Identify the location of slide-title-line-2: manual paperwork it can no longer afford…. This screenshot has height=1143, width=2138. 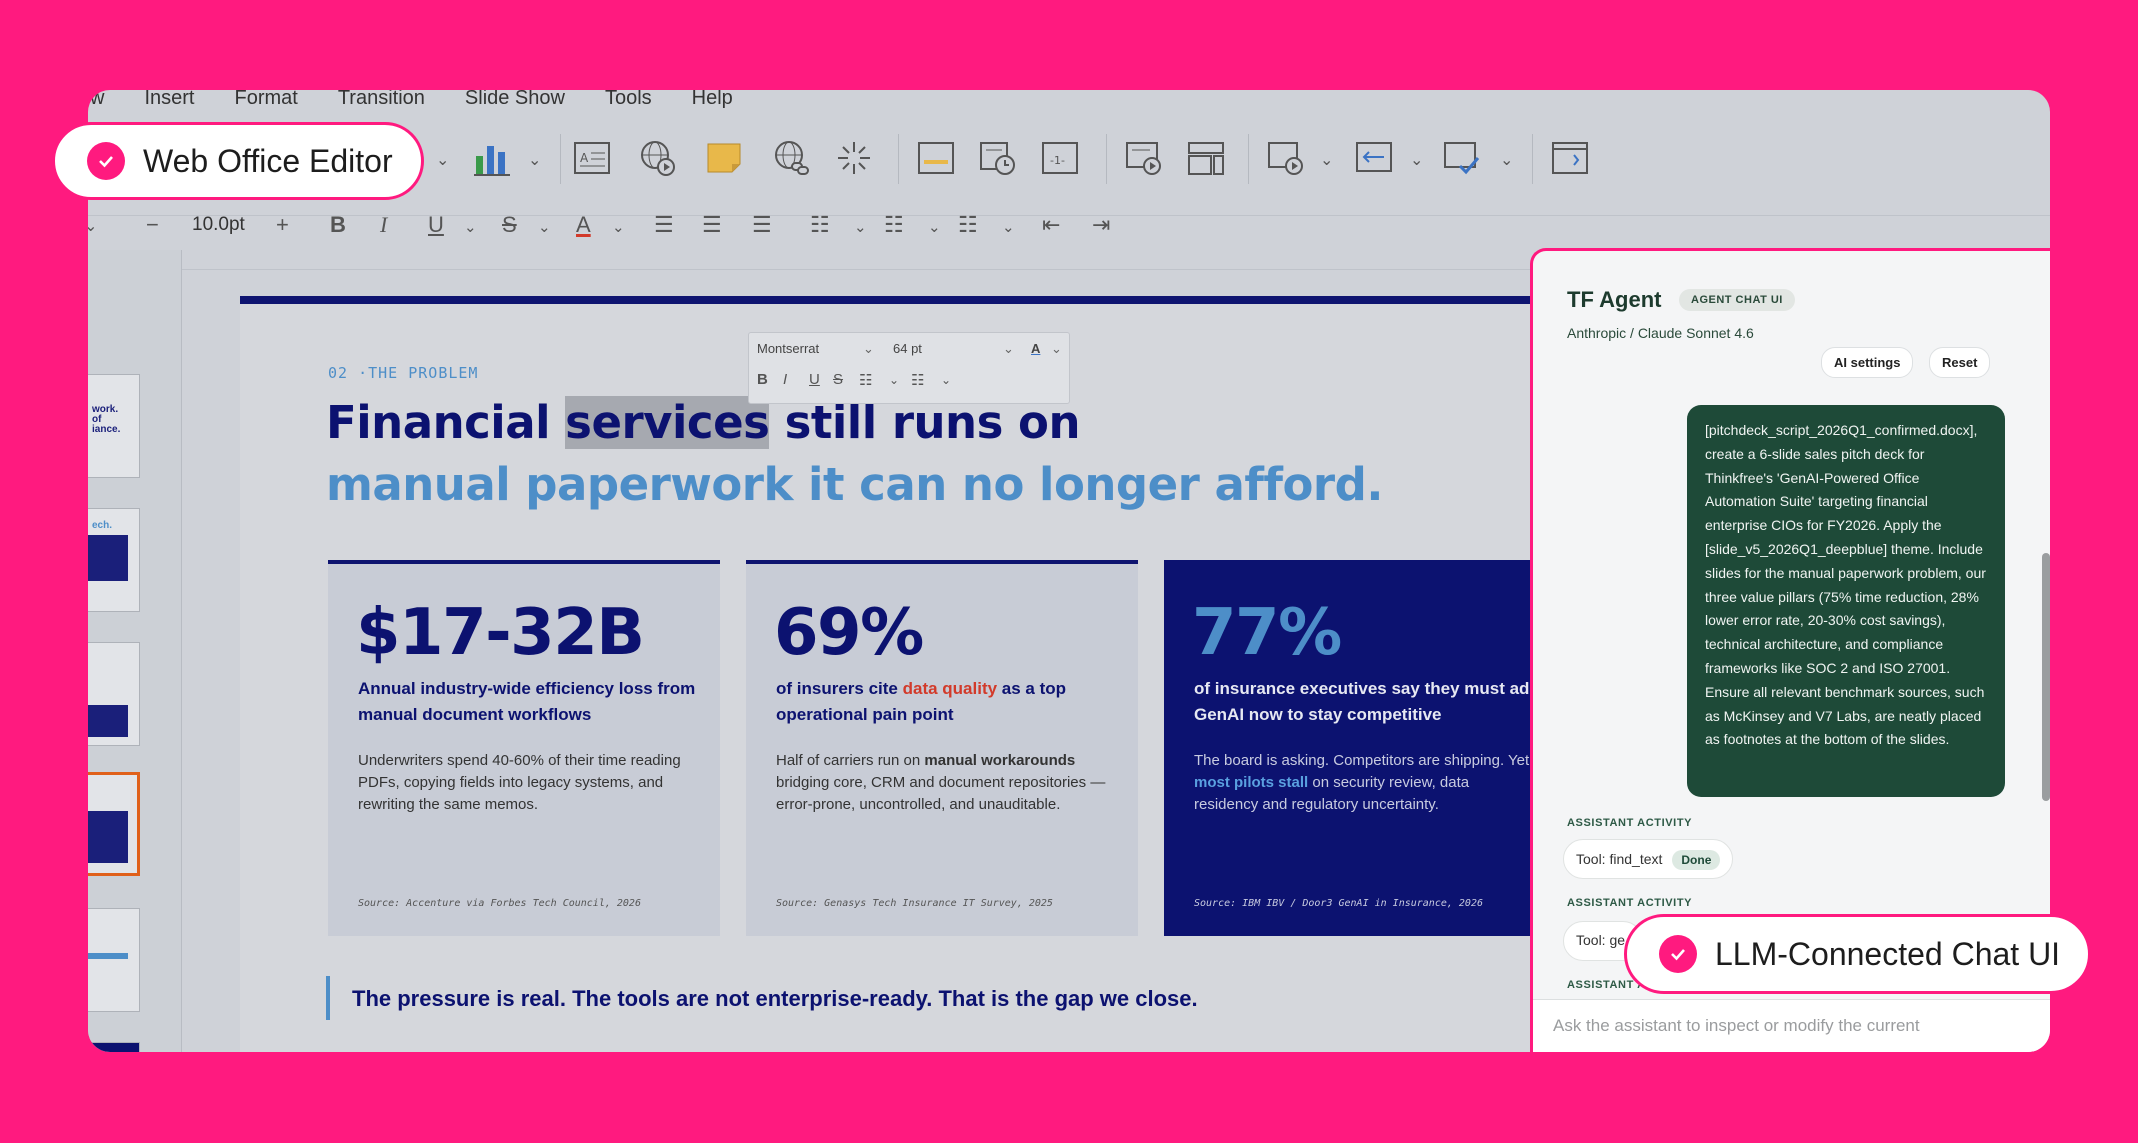
(854, 484).